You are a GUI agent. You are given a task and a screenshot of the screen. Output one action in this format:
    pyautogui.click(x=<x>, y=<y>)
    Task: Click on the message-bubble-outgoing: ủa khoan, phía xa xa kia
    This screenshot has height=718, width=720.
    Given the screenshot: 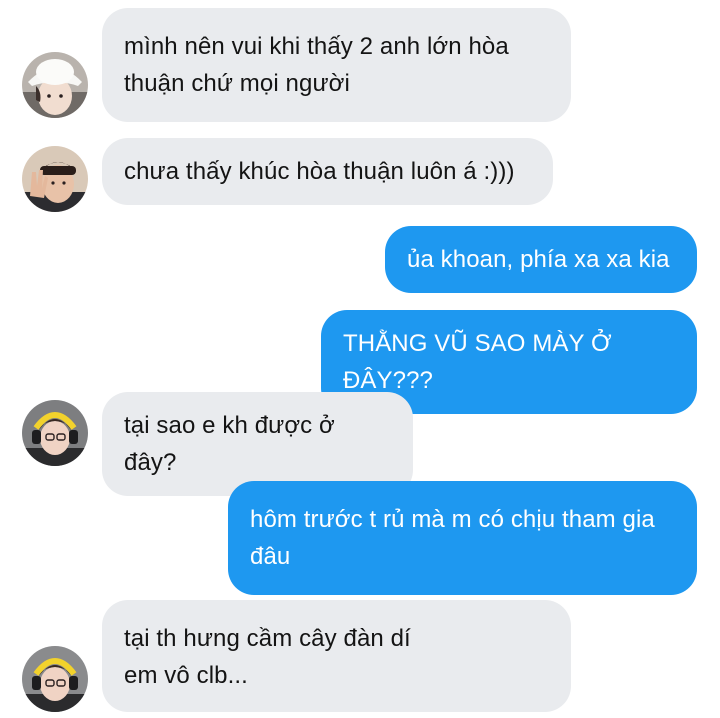 What is the action you would take?
    pyautogui.click(x=541, y=259)
    